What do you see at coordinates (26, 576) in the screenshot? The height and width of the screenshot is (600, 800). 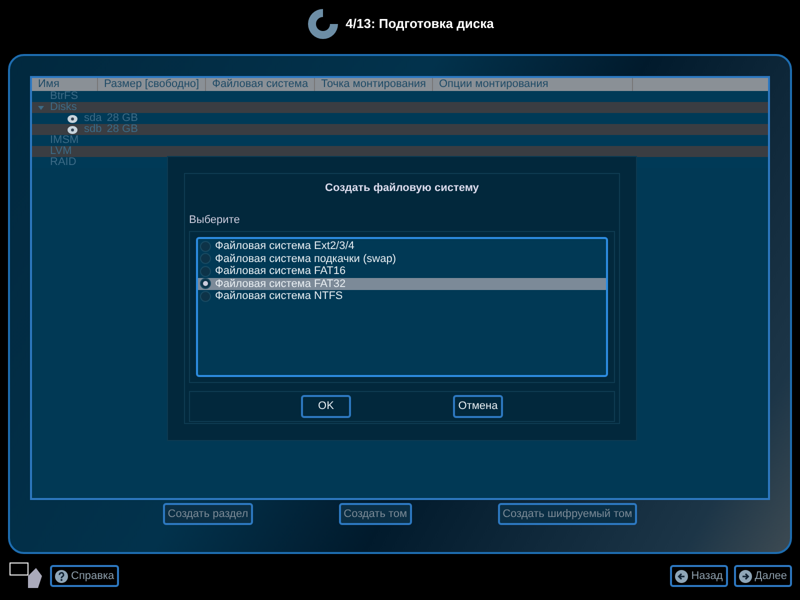 I see `logo-drawing` at bounding box center [26, 576].